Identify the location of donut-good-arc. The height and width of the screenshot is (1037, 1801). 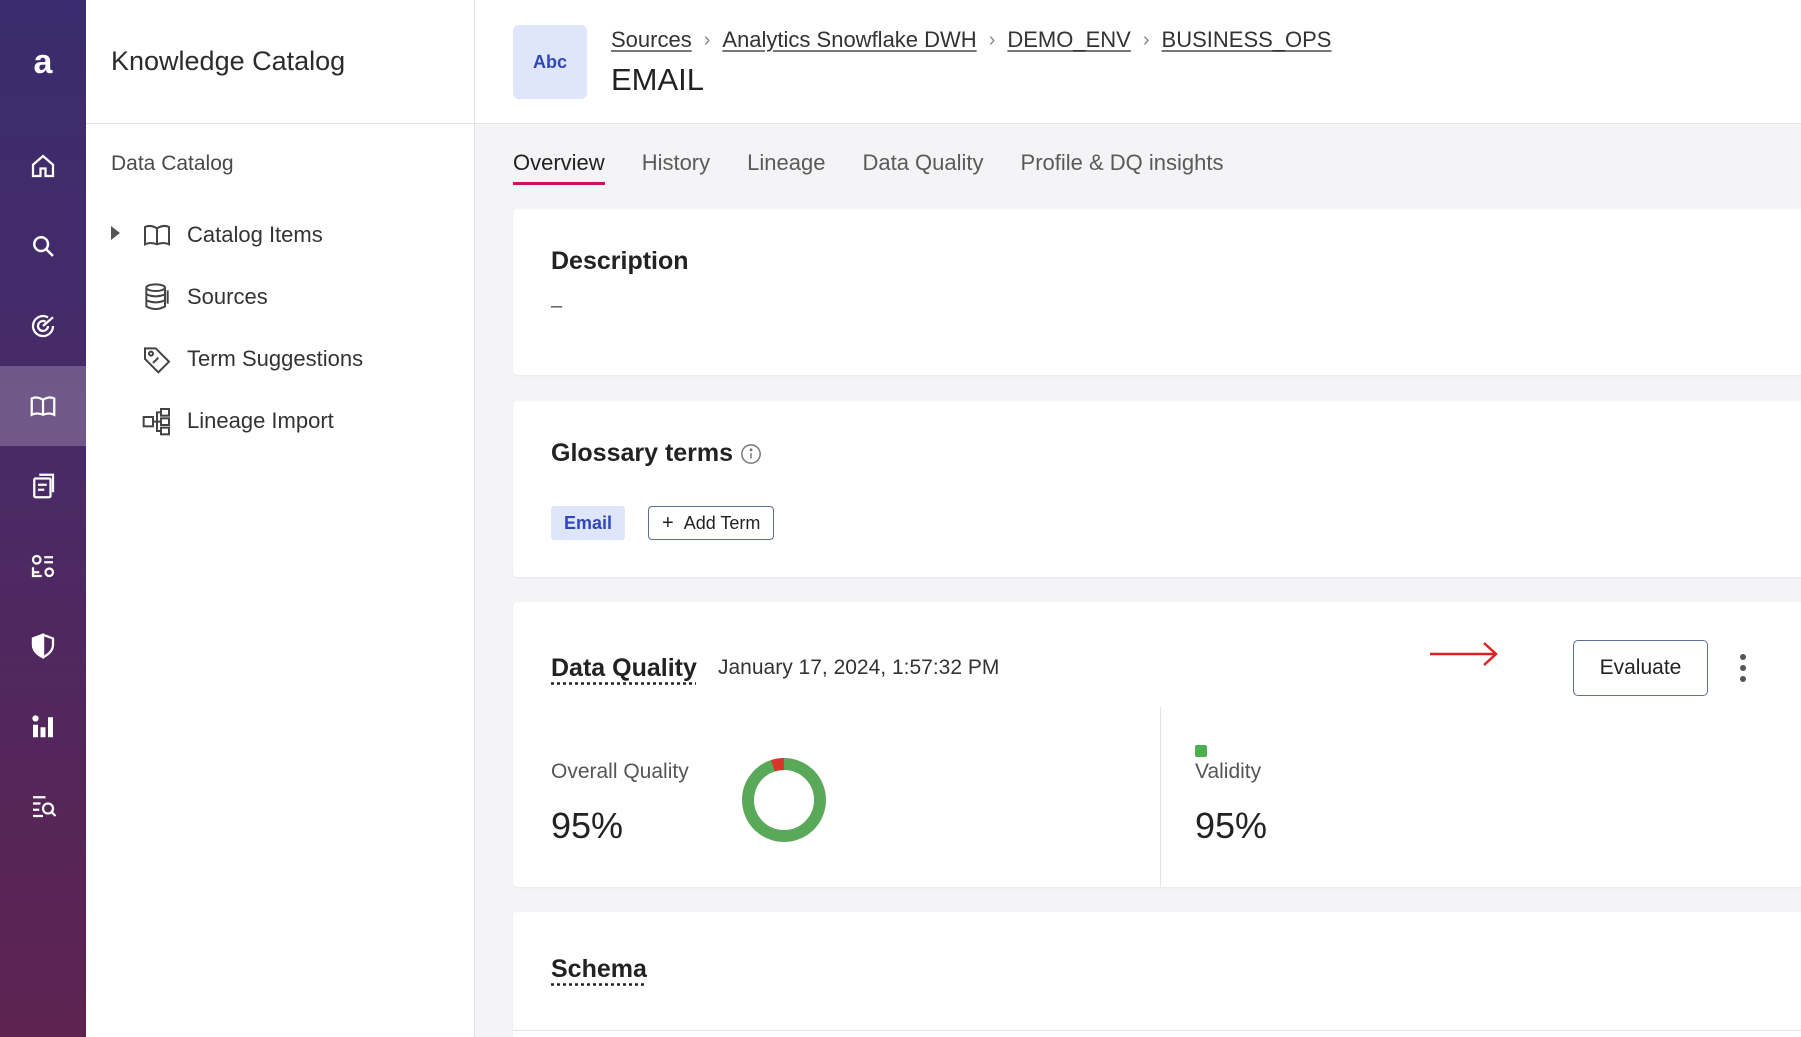
(784, 800).